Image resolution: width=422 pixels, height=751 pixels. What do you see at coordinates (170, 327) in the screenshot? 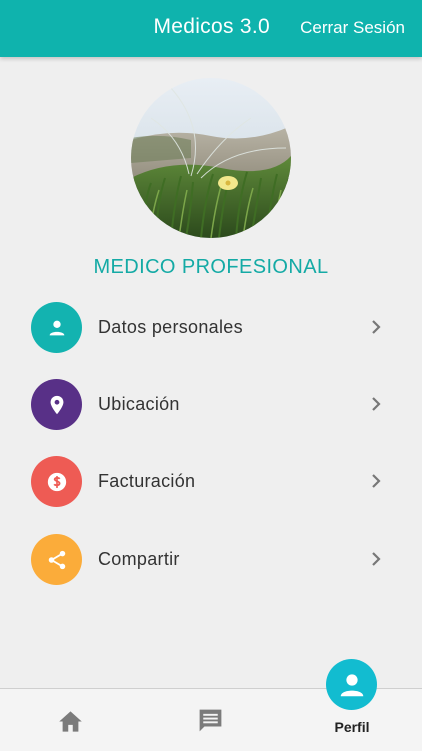
I see `menu-item-label: Datos personales` at bounding box center [170, 327].